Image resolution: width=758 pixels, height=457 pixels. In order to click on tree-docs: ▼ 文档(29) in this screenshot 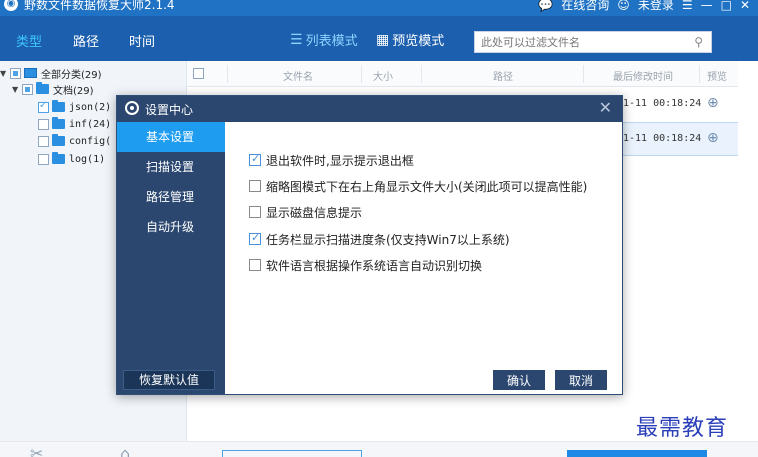, I will do `click(53, 89)`.